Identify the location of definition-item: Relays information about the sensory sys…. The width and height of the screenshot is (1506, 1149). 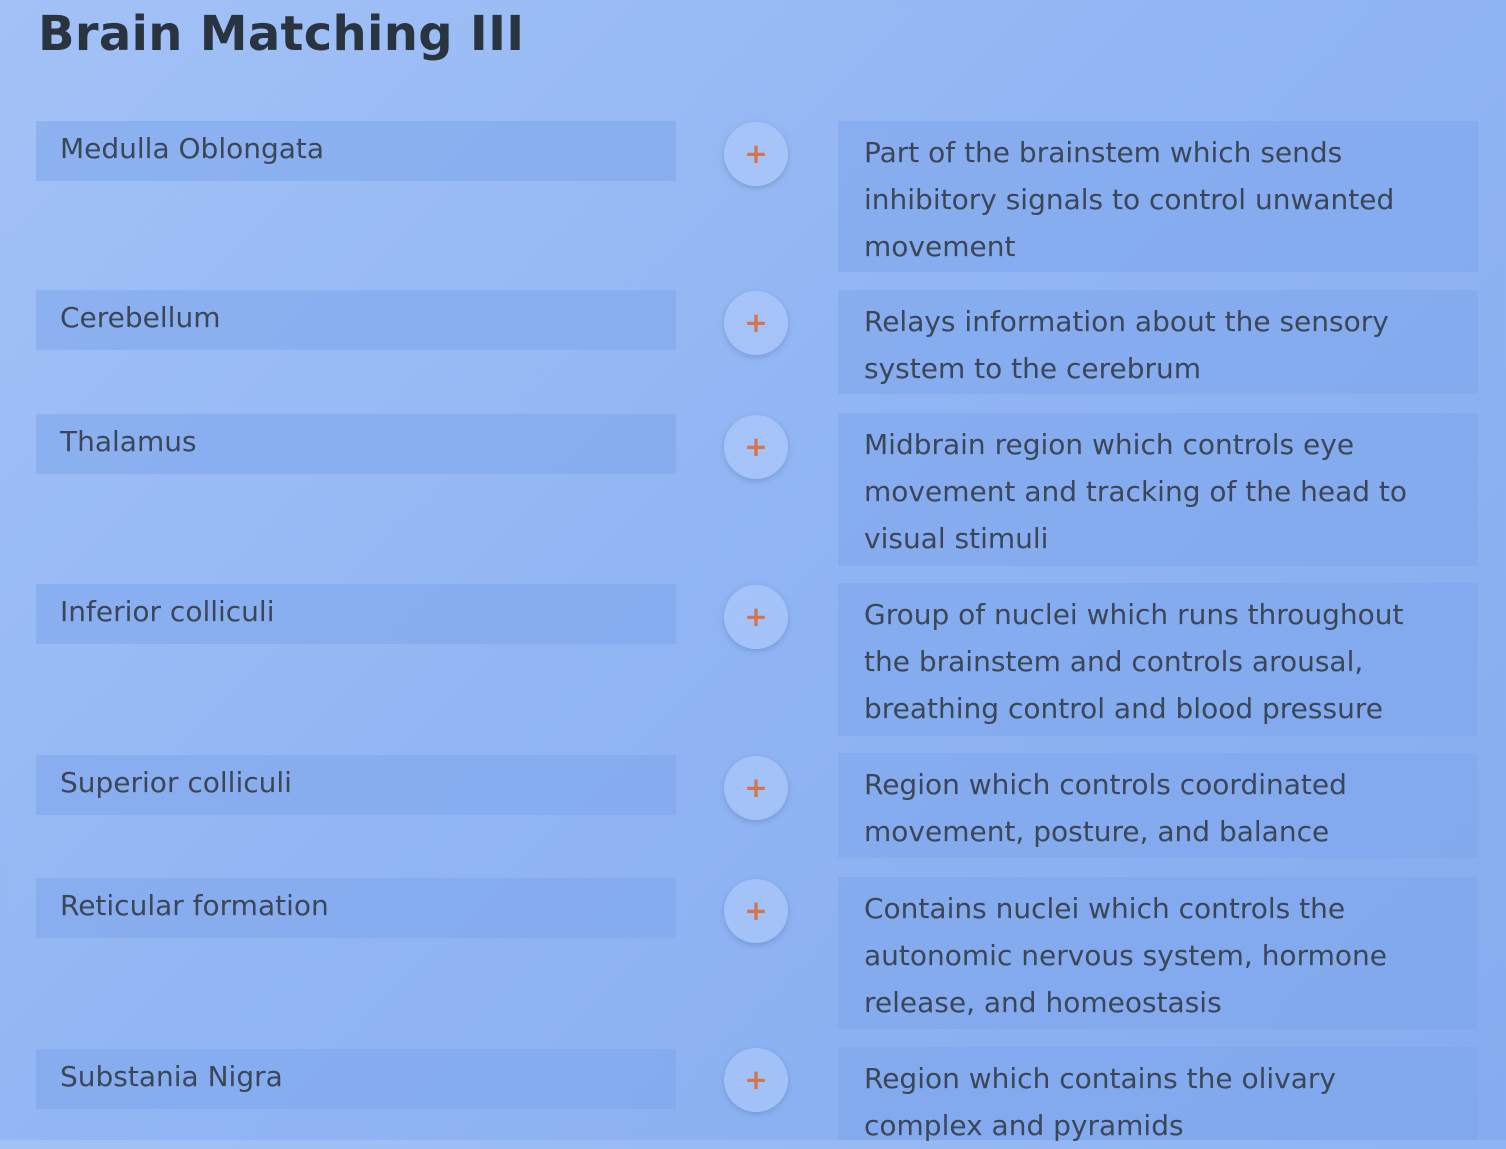
(1158, 342).